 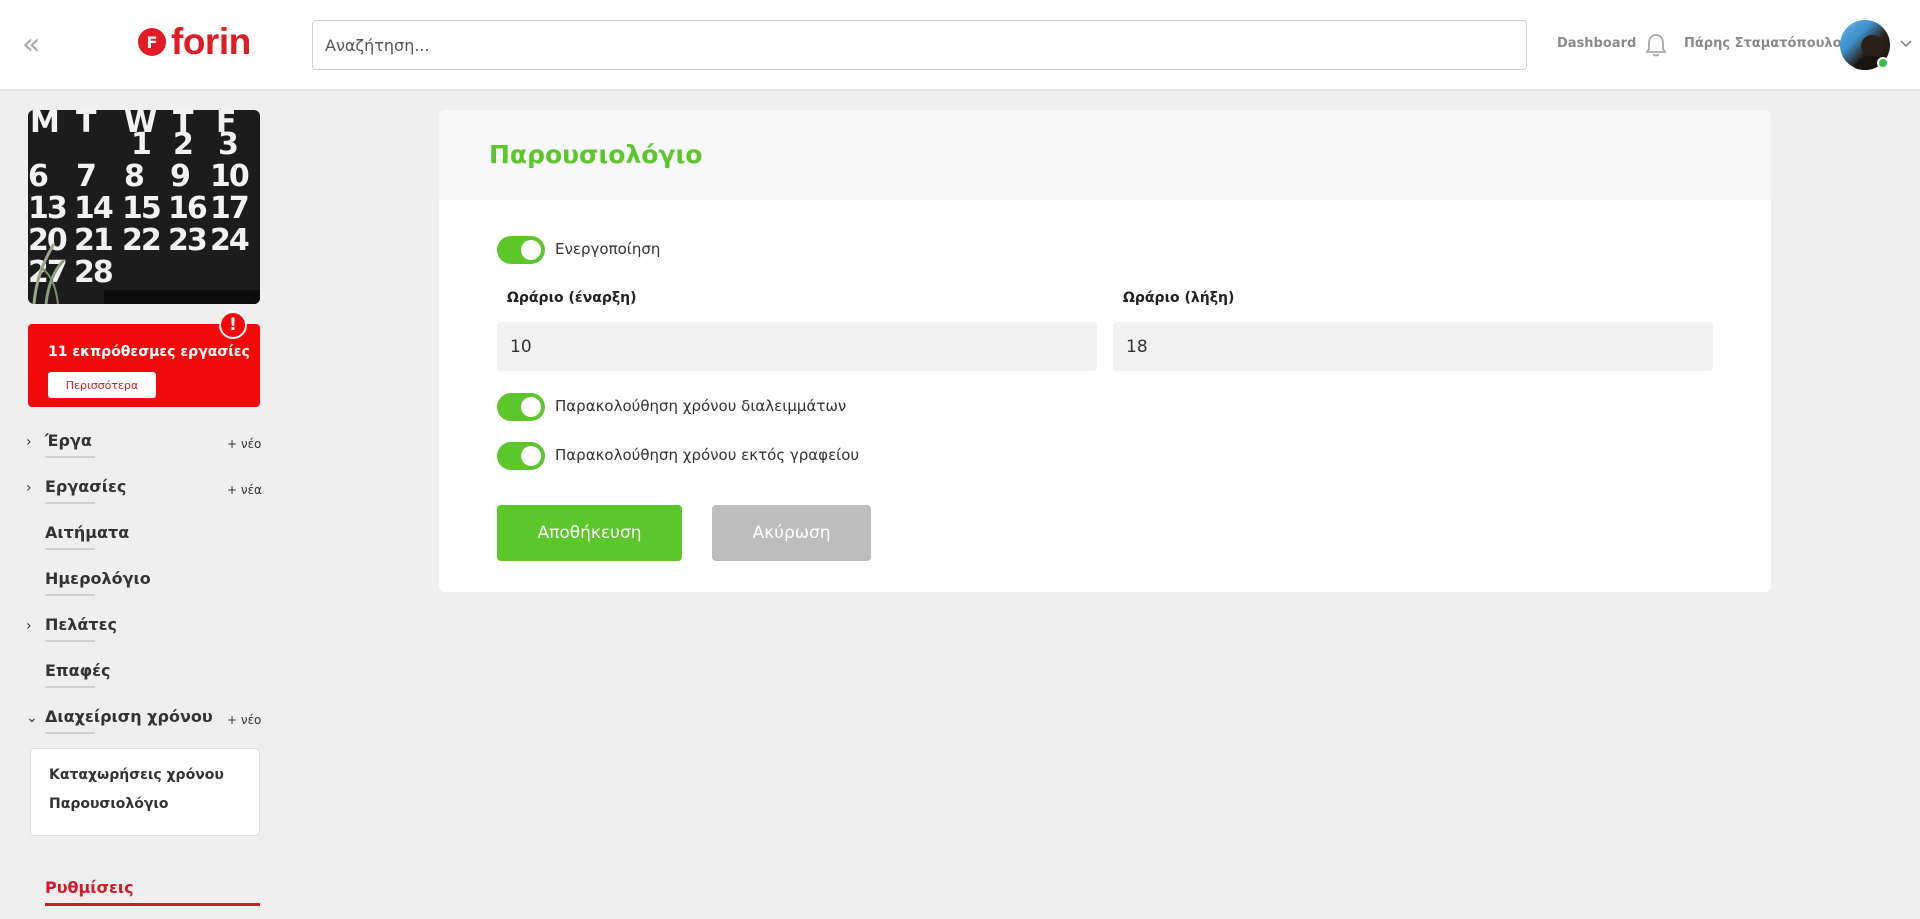 What do you see at coordinates (141, 208) in the screenshot?
I see `svg-text: 15` at bounding box center [141, 208].